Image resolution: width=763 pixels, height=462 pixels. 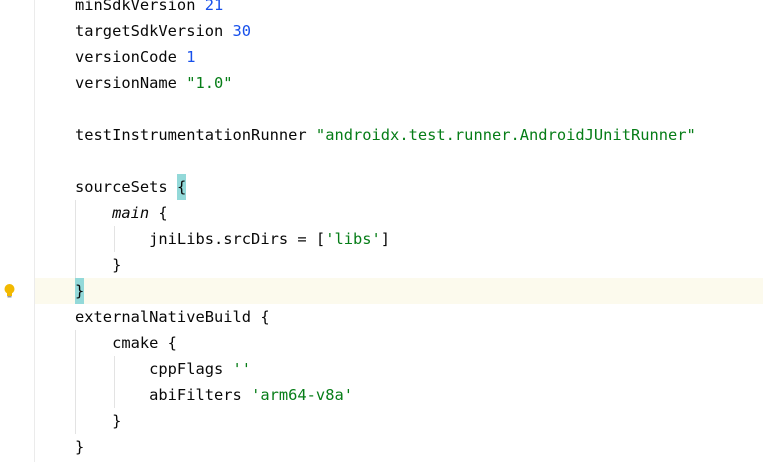 I want to click on code-line-text: versionName "1.0", so click(x=154, y=83).